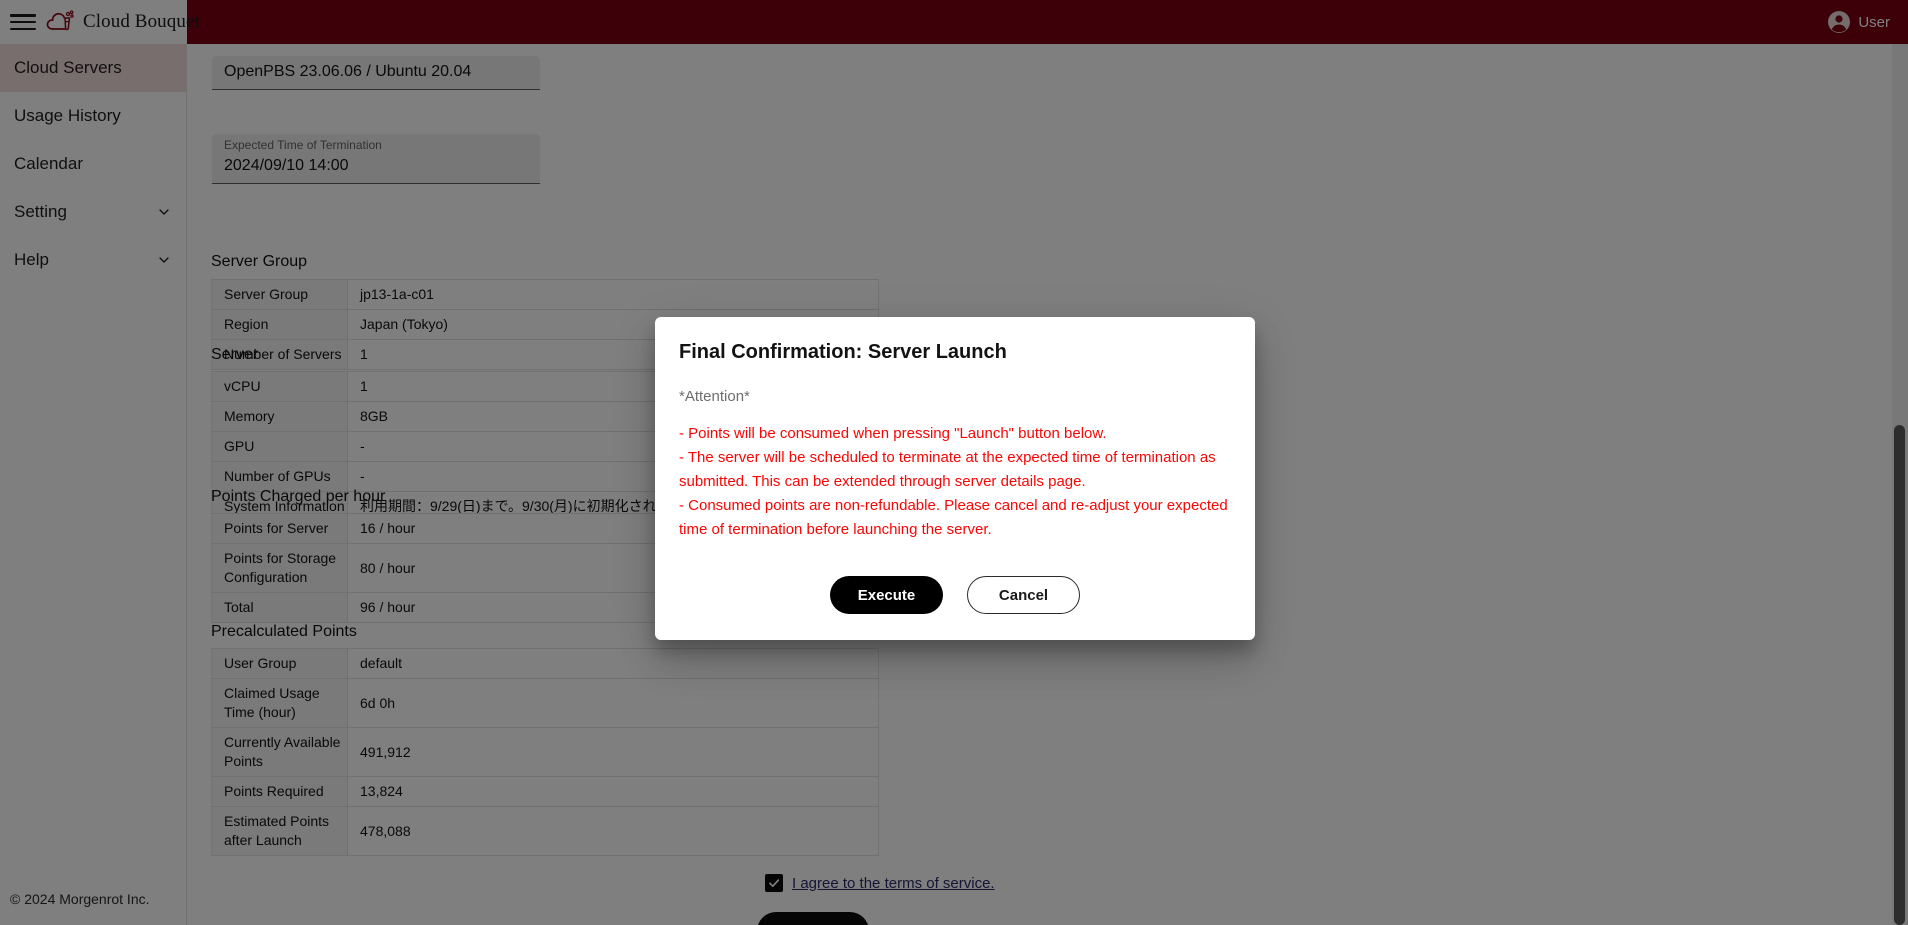 The image size is (1908, 925). Describe the element at coordinates (714, 396) in the screenshot. I see `dialog-attention-label: *Attention*` at that location.